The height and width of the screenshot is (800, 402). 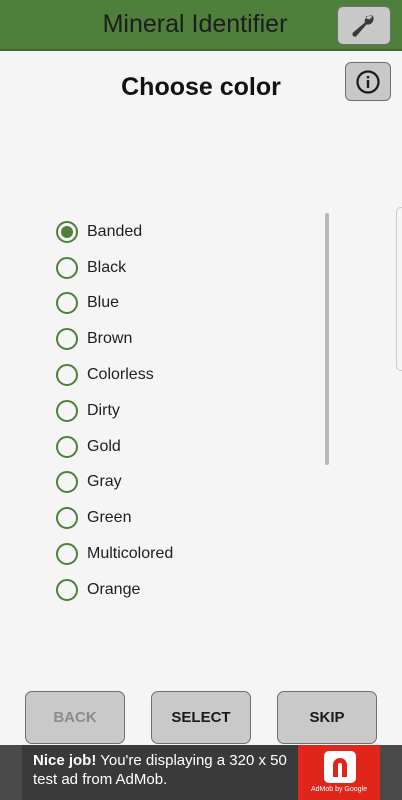 I want to click on skip-button: SKIP, so click(x=327, y=717).